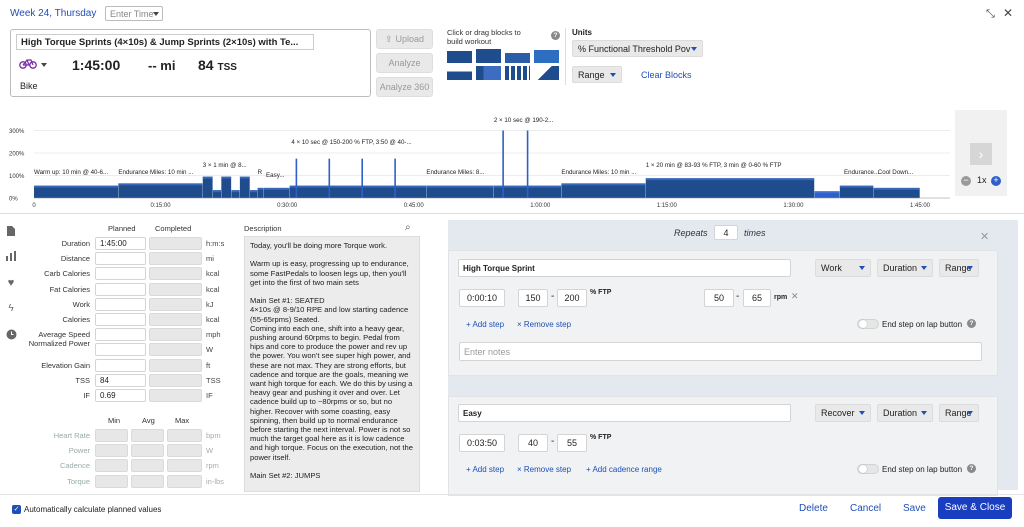 This screenshot has height=527, width=1024. I want to click on zoom-in-icon: +, so click(996, 181).